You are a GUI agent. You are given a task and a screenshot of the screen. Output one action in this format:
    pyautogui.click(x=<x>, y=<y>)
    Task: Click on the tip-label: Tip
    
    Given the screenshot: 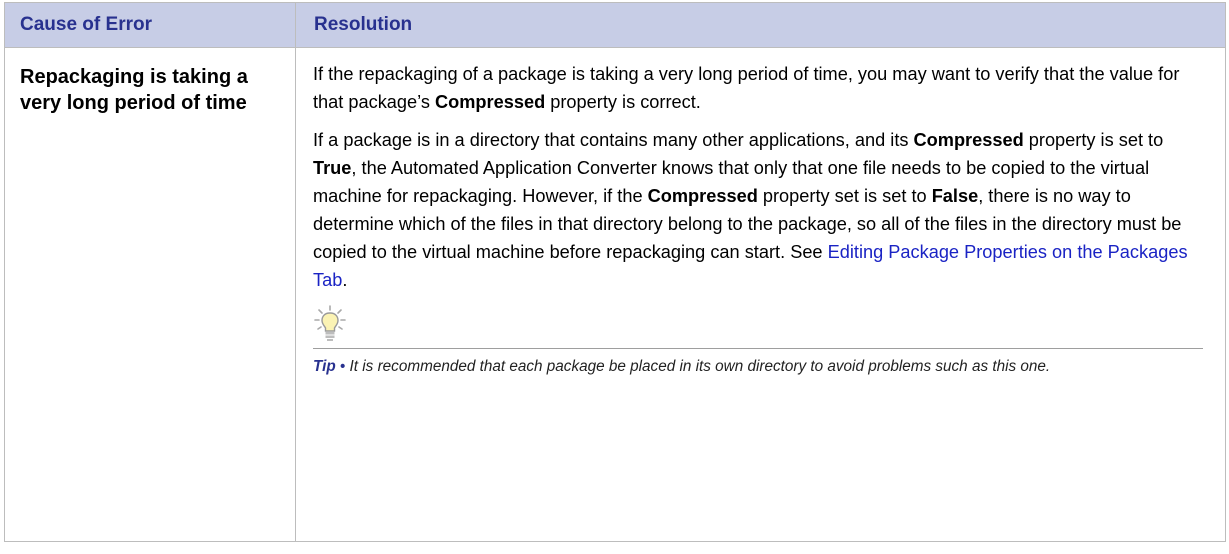 What is the action you would take?
    pyautogui.click(x=324, y=366)
    